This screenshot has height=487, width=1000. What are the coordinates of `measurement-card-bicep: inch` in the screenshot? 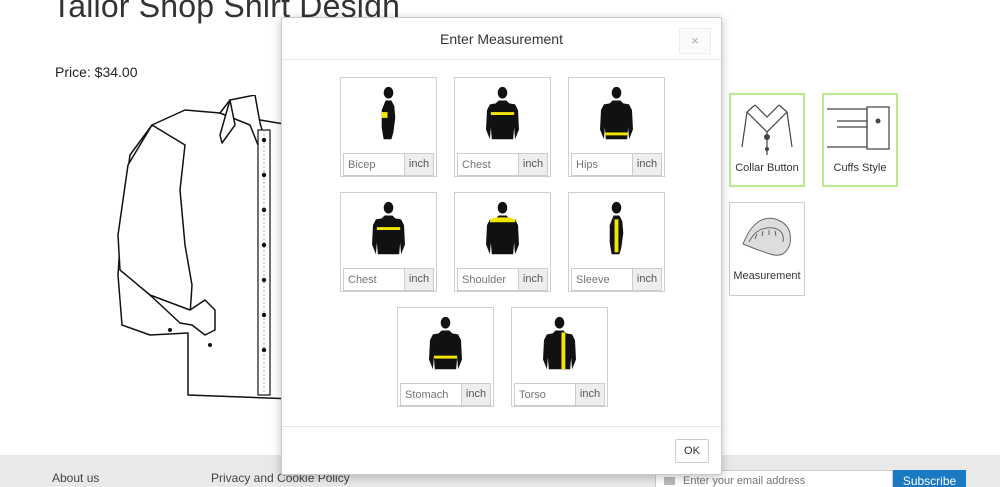 It's located at (388, 127).